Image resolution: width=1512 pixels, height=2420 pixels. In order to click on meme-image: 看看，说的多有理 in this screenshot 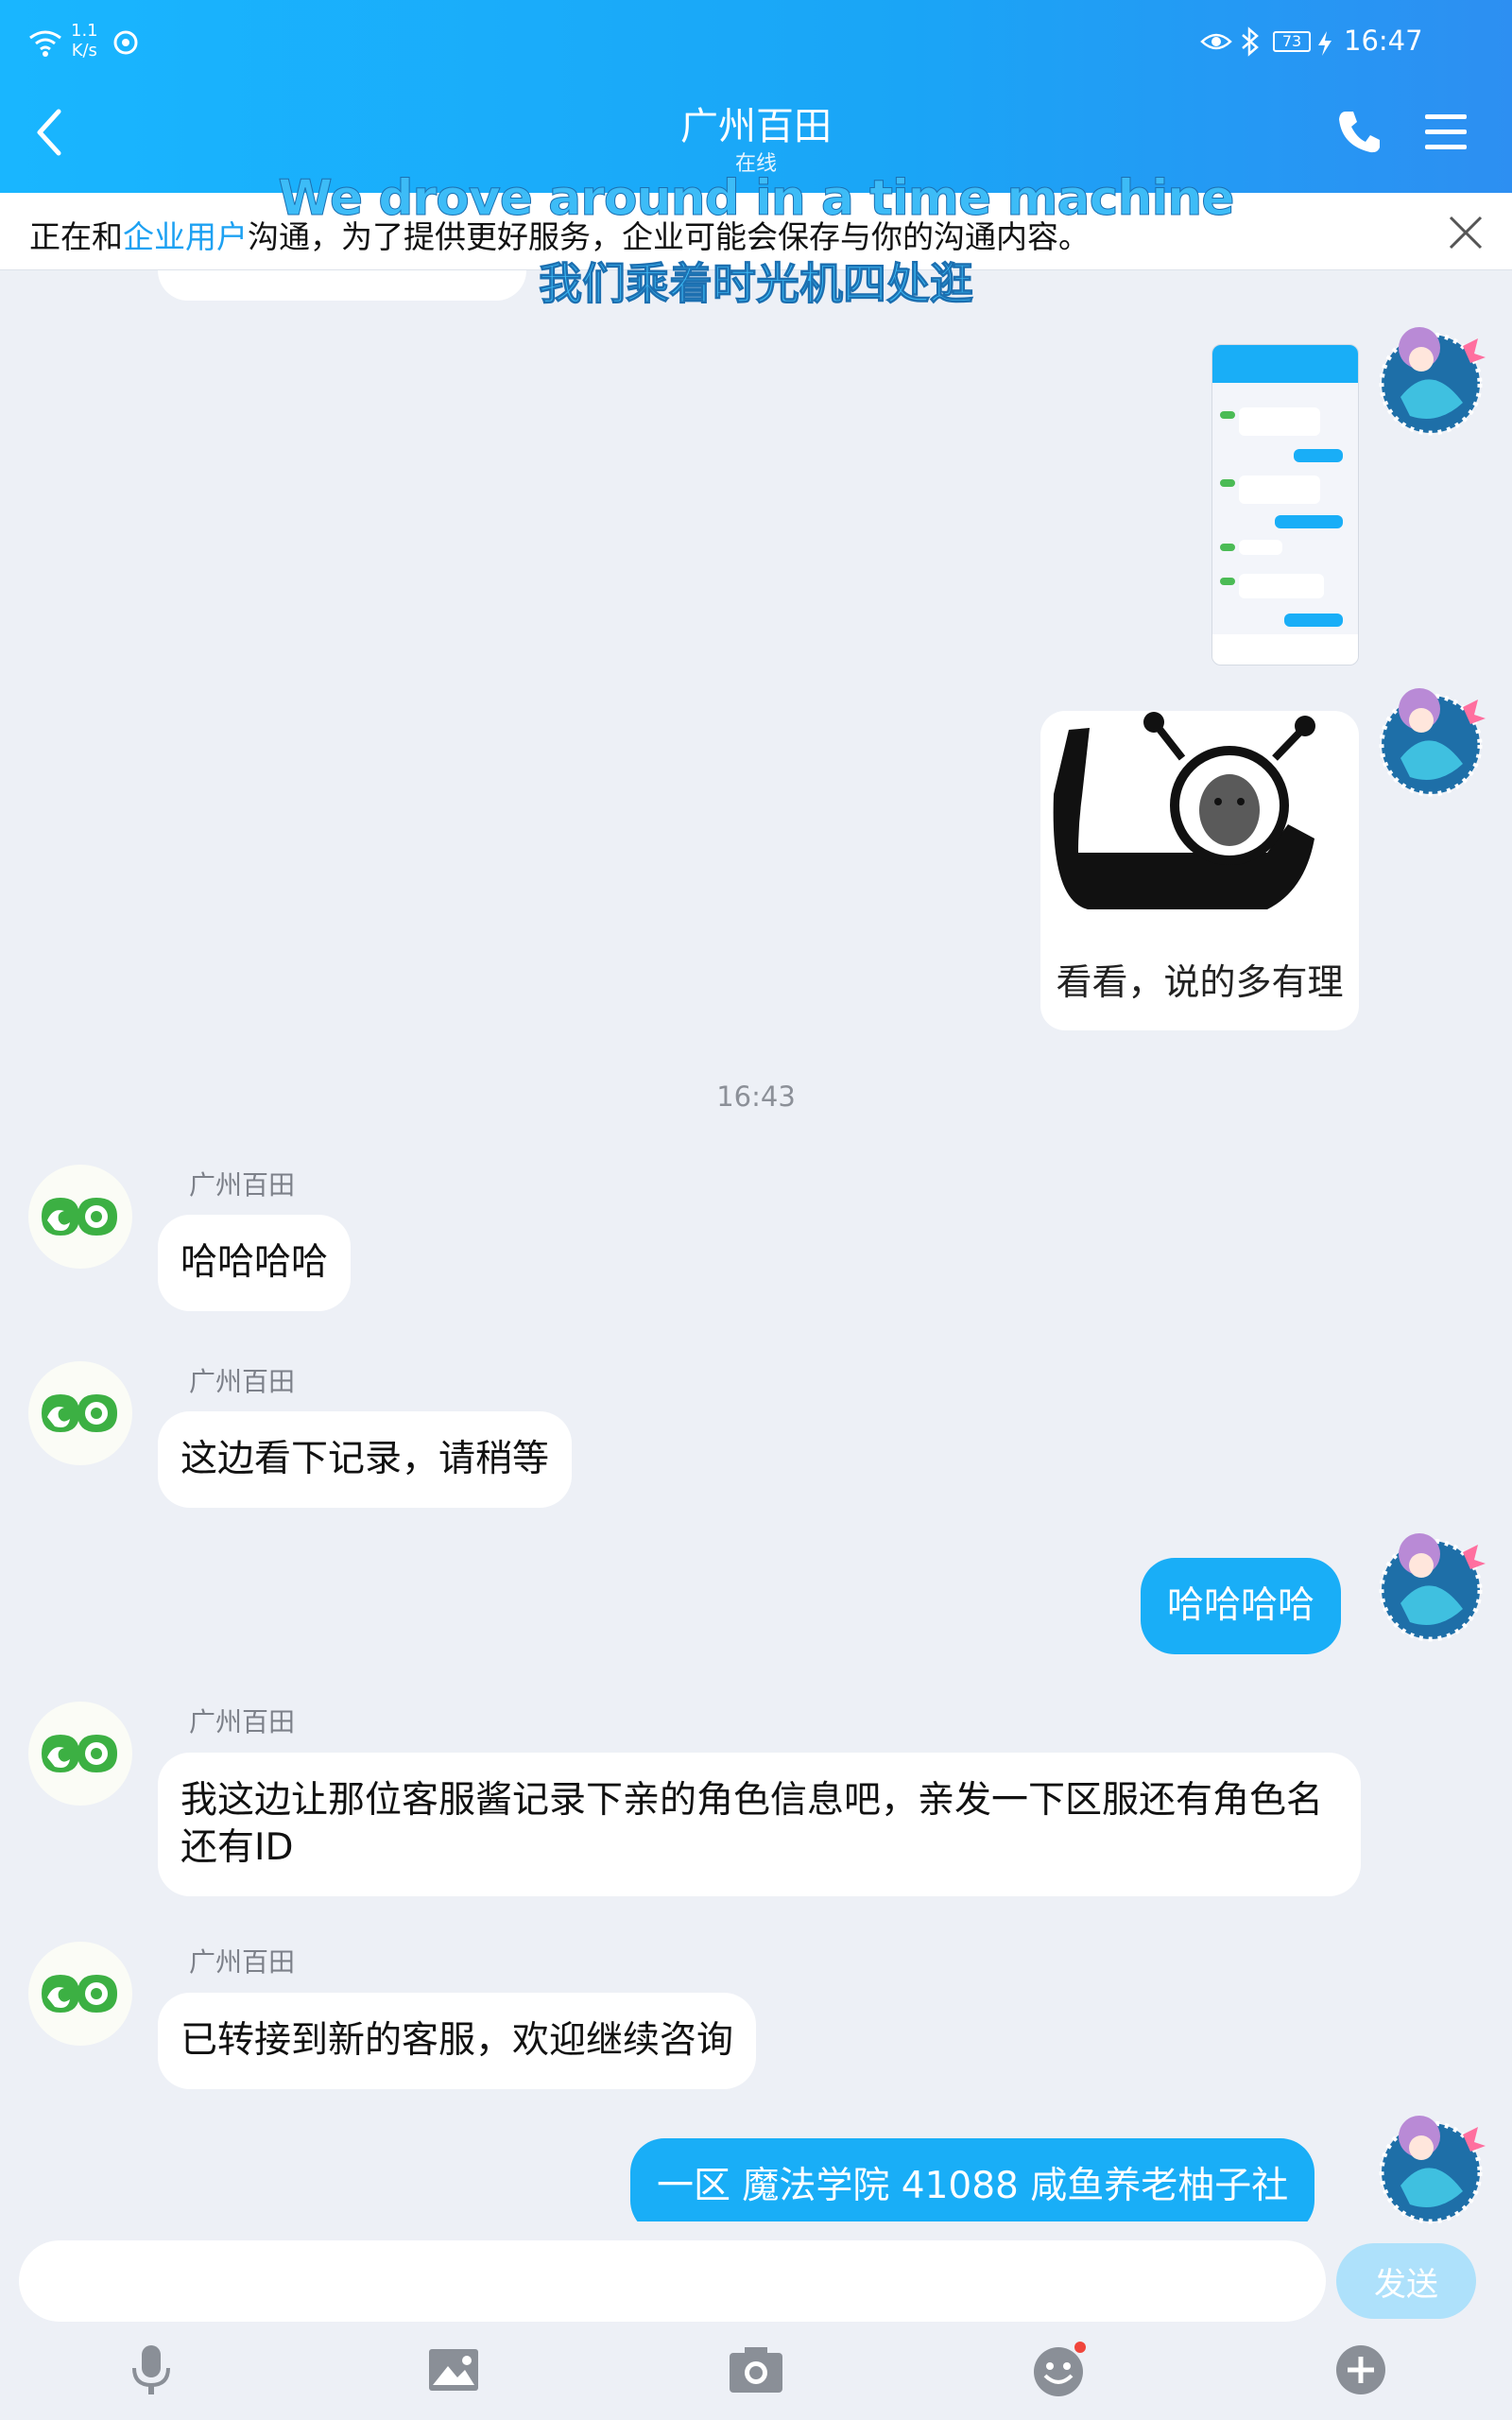, I will do `click(1199, 870)`.